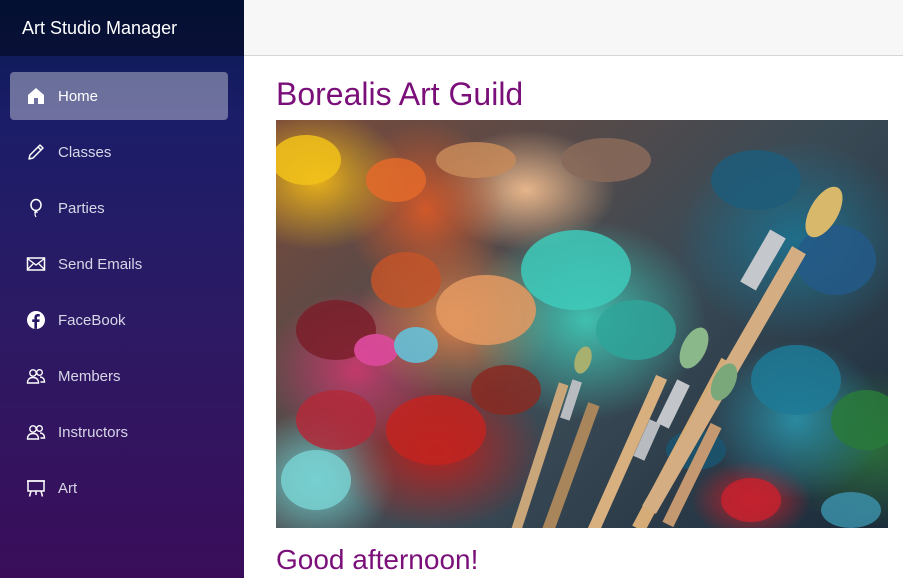 This screenshot has width=903, height=578. I want to click on sidebar-item-label: Classes, so click(85, 152).